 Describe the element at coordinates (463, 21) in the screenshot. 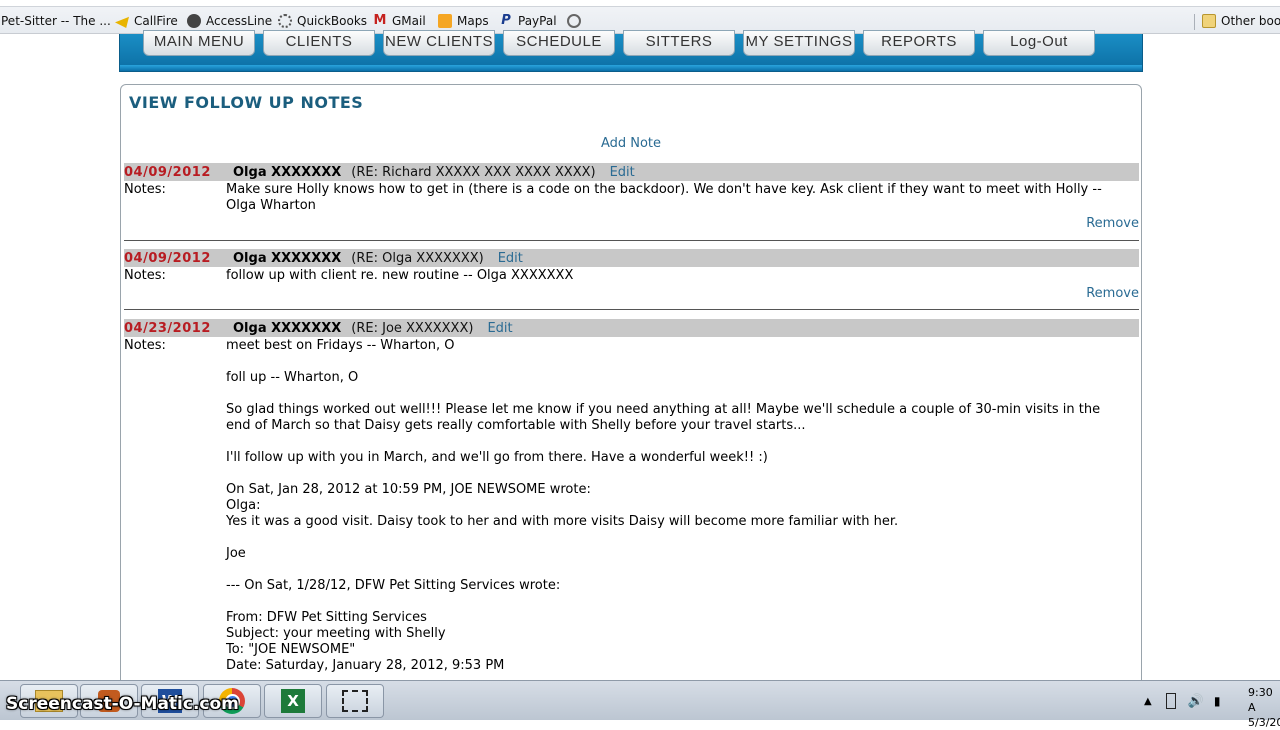

I see `bookmark-maps: Maps` at that location.